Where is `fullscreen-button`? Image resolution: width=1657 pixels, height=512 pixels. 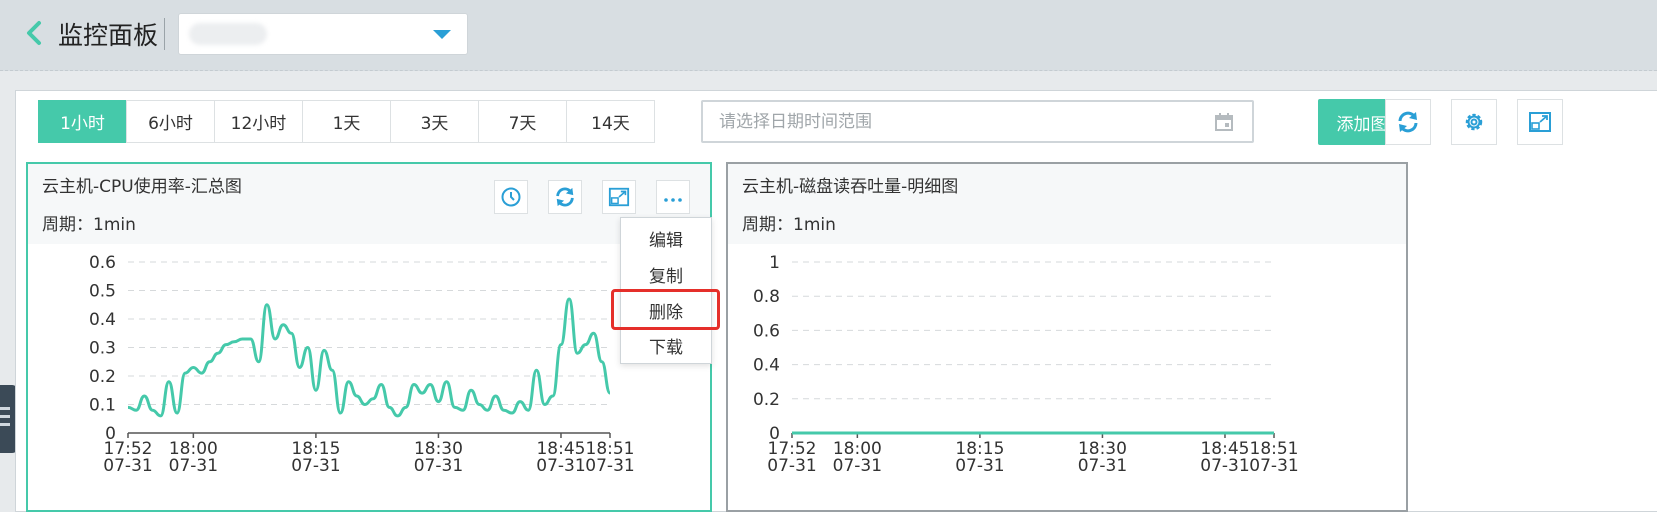 fullscreen-button is located at coordinates (1540, 122).